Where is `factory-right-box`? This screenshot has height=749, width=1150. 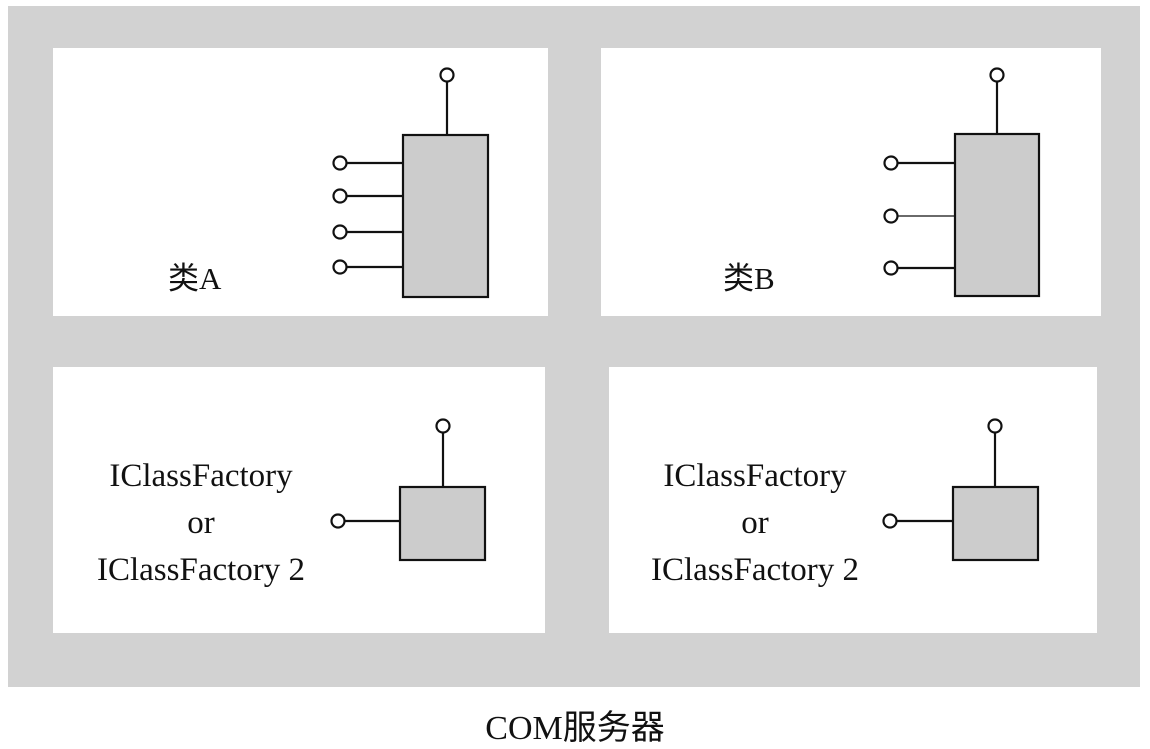
factory-right-box is located at coordinates (995, 523).